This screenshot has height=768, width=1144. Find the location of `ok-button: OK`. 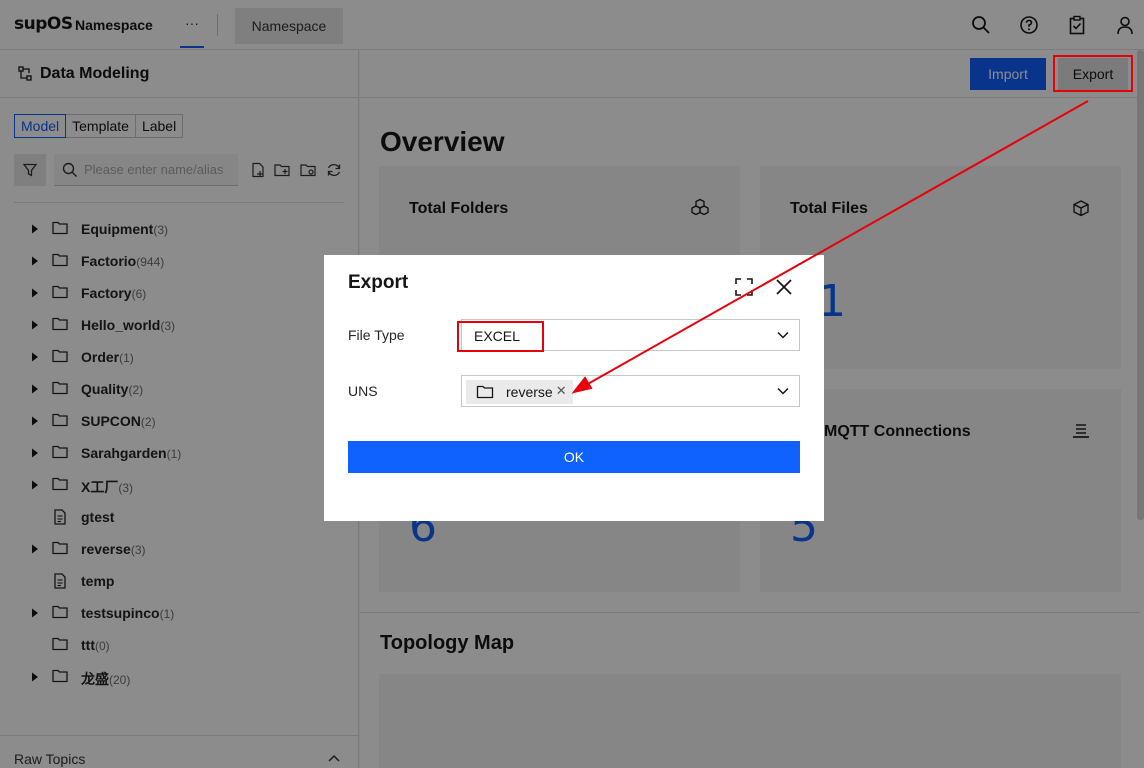

ok-button: OK is located at coordinates (574, 457).